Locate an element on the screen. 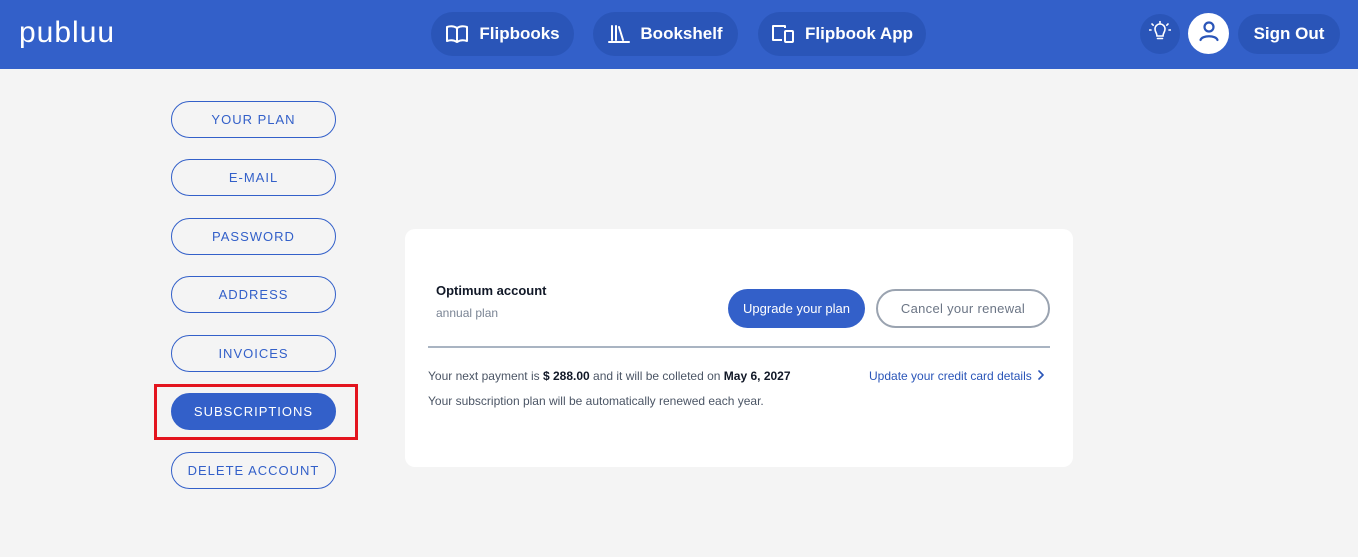  nav-flipbook-app-button: Flipbook App is located at coordinates (842, 34).